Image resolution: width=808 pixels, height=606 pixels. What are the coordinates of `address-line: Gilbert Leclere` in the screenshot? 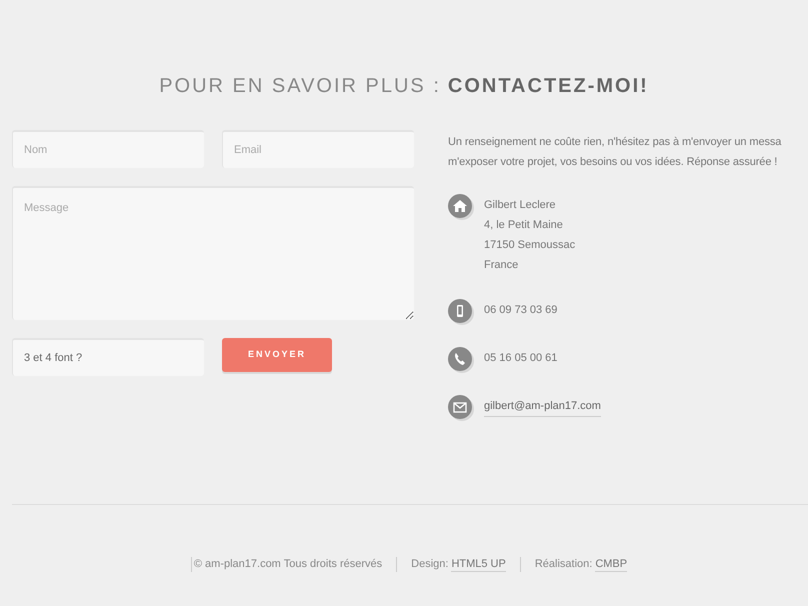 It's located at (520, 205).